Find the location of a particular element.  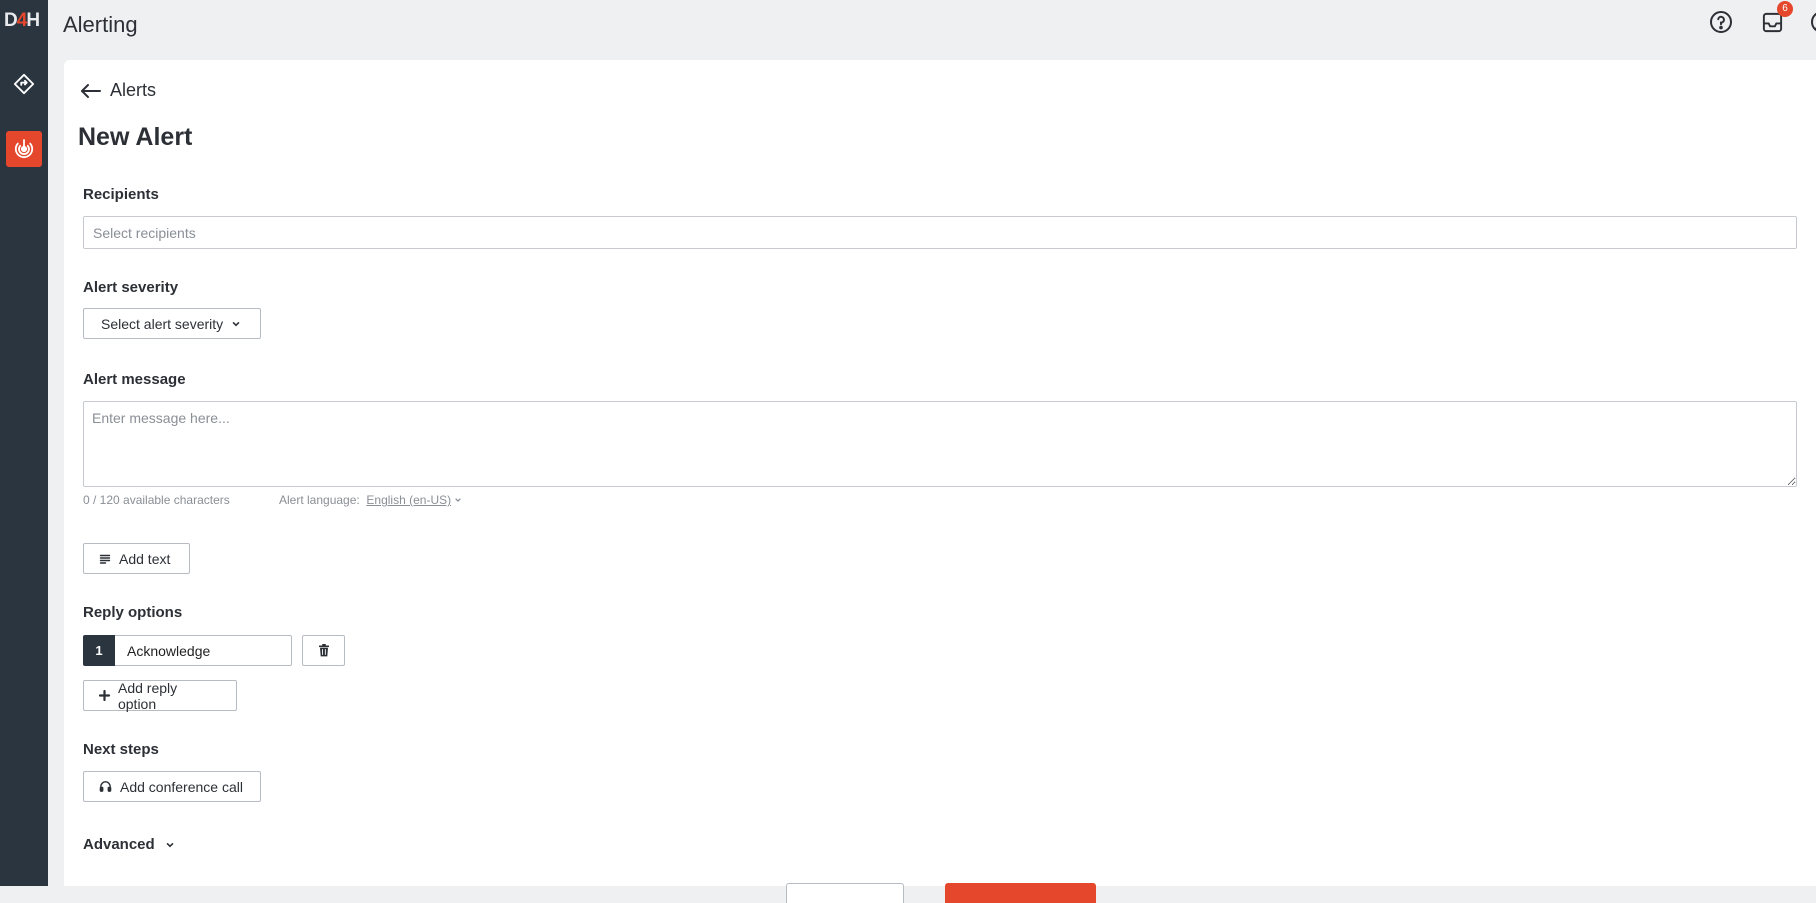

diamond-arrow-icon is located at coordinates (24, 84).